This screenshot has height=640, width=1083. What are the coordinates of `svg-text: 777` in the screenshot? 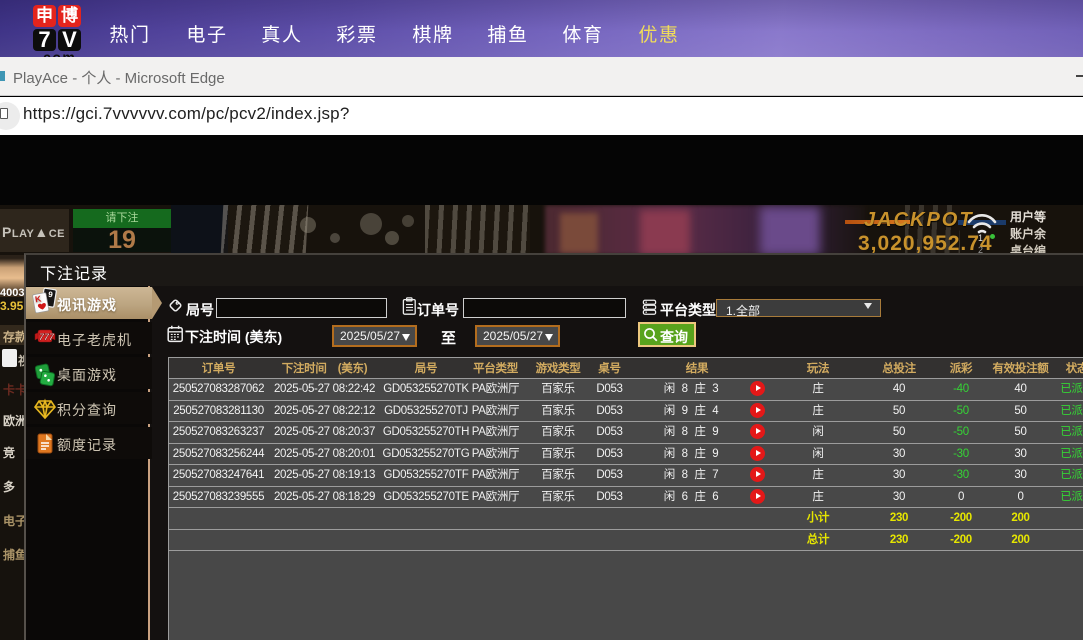 It's located at (47, 337).